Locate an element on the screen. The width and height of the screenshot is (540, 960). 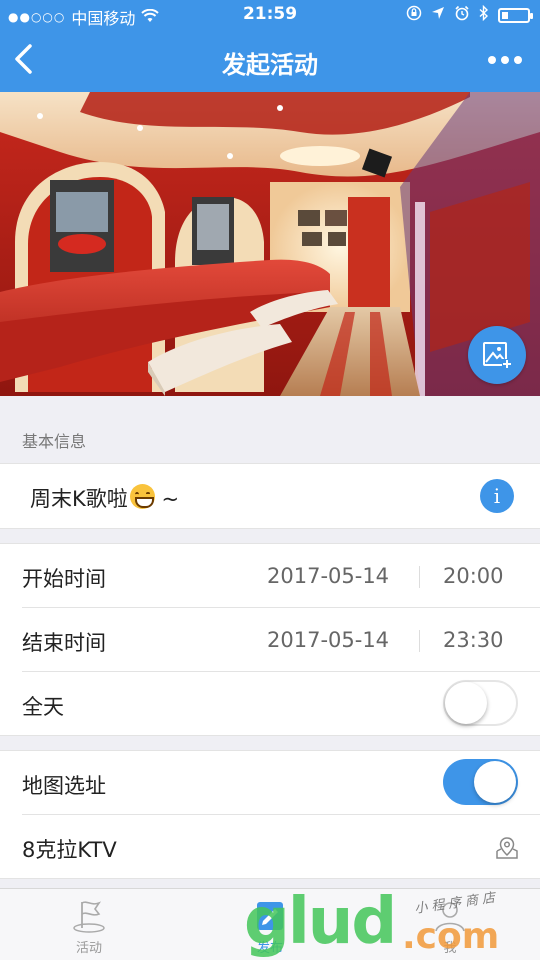
change-cover-button is located at coordinates (497, 355).